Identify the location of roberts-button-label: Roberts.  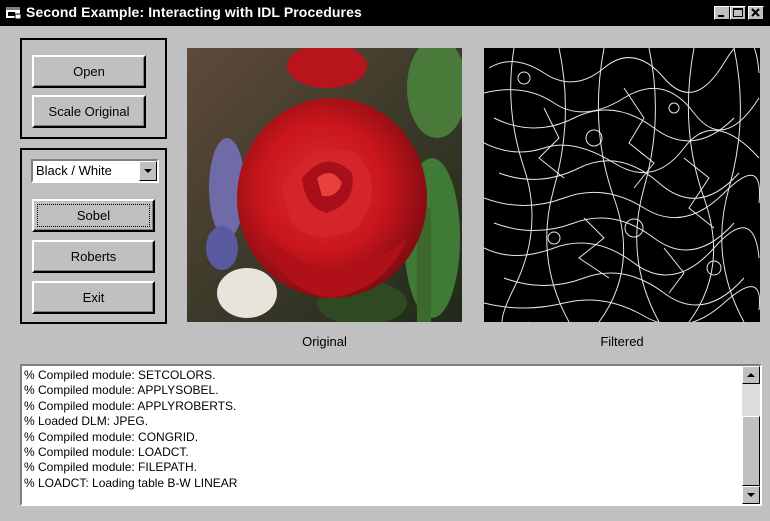
(93, 256).